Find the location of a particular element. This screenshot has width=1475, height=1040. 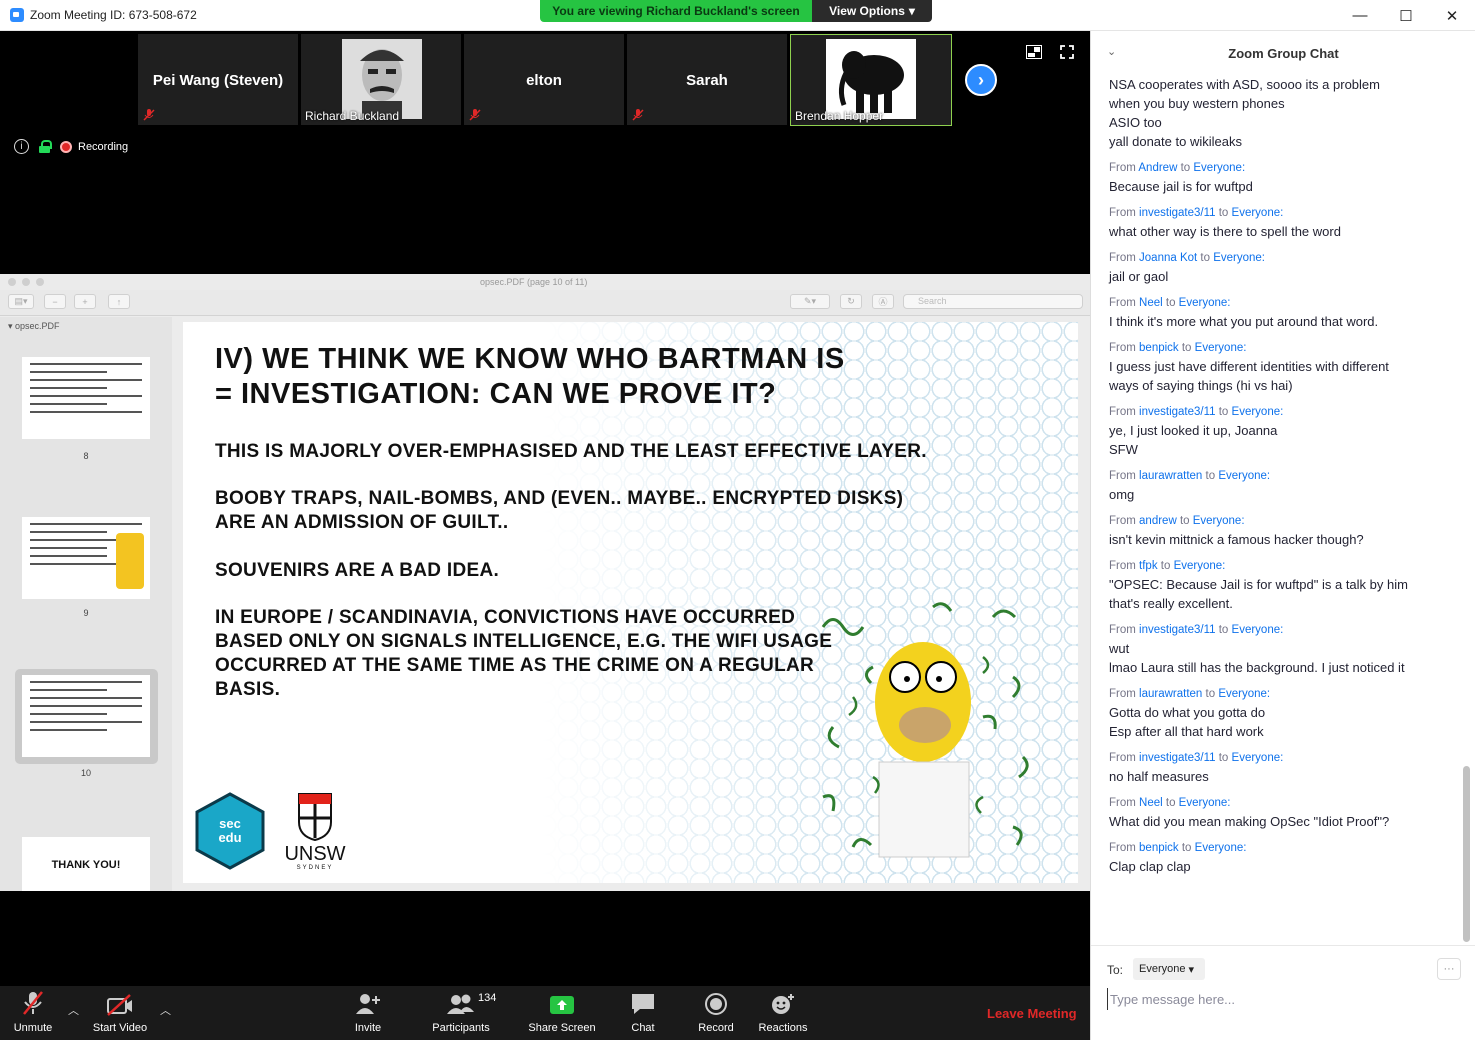

sidebar-toggle-icon: ▤▾ is located at coordinates (21, 301).